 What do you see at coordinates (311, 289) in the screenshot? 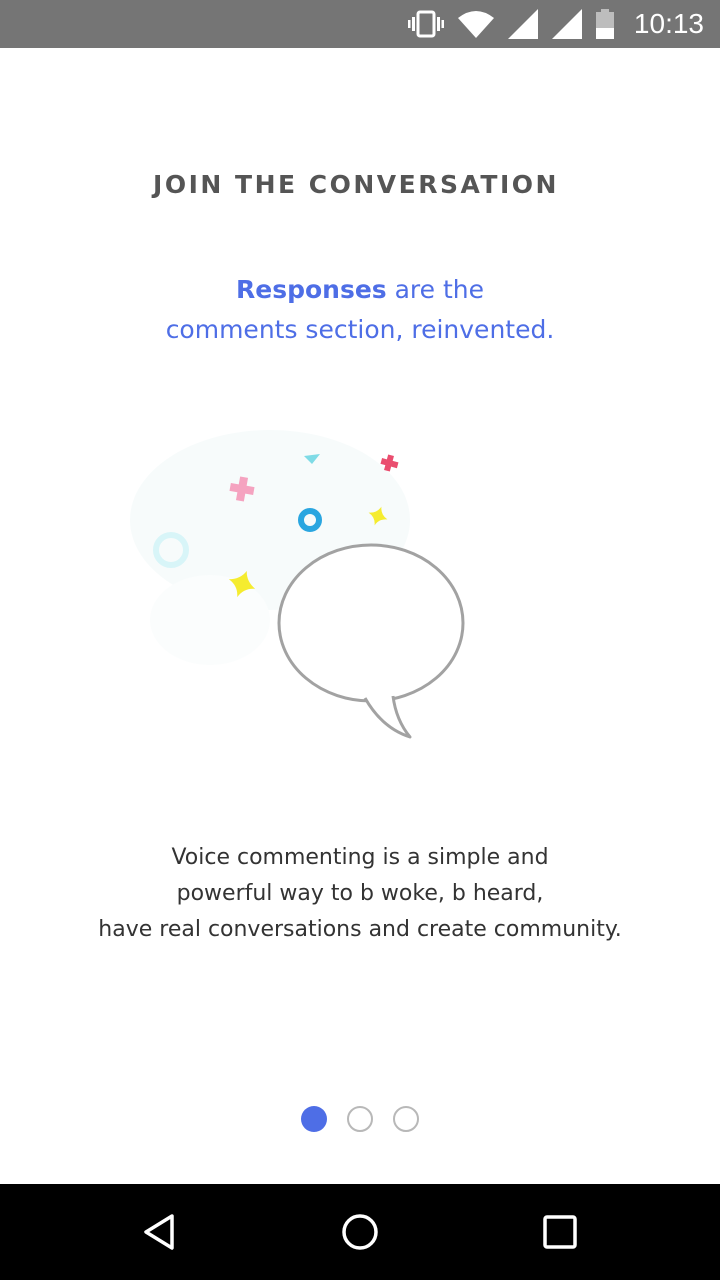
I see `subtitle-highlight: Responses` at bounding box center [311, 289].